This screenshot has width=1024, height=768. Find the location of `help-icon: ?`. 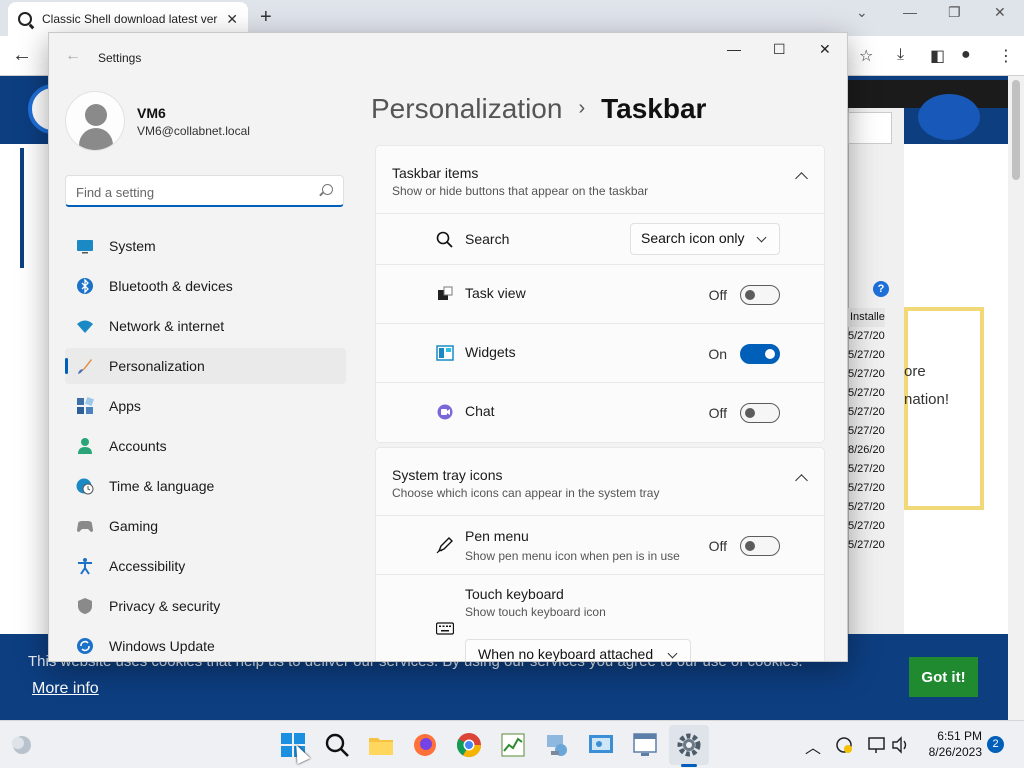

help-icon: ? is located at coordinates (881, 289).